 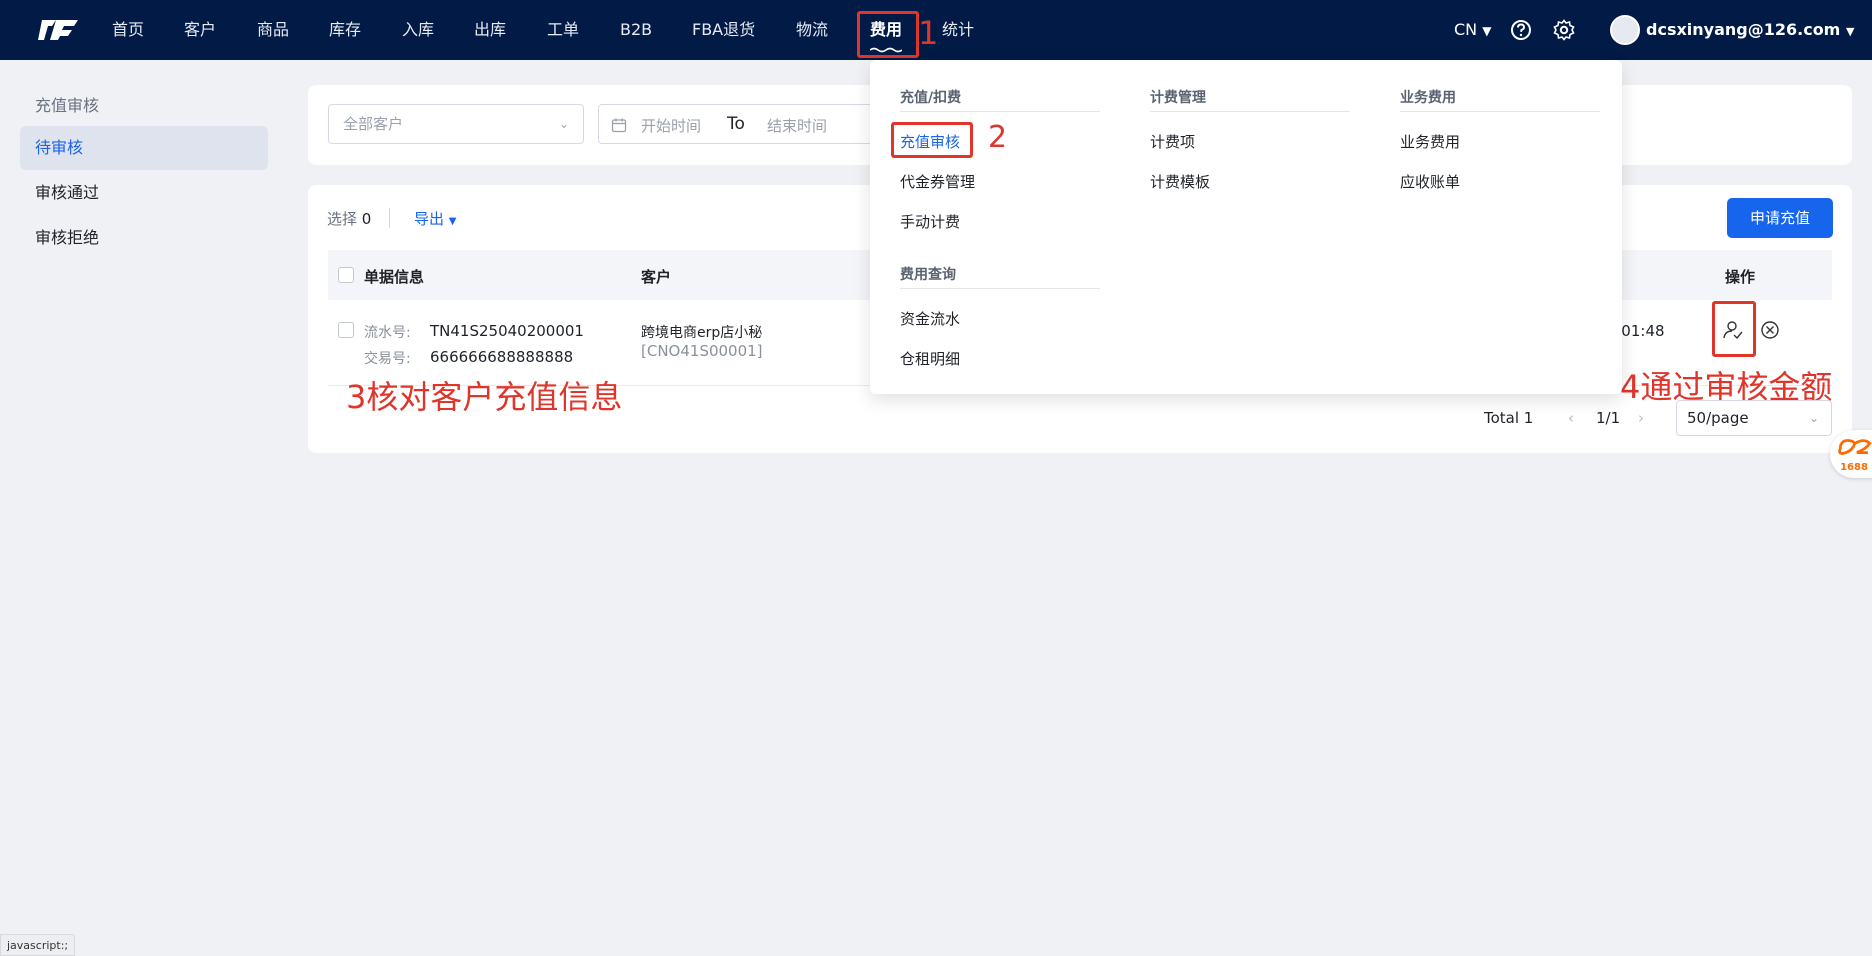 I want to click on status-bar-link-preview: javascript:;, so click(x=38, y=945).